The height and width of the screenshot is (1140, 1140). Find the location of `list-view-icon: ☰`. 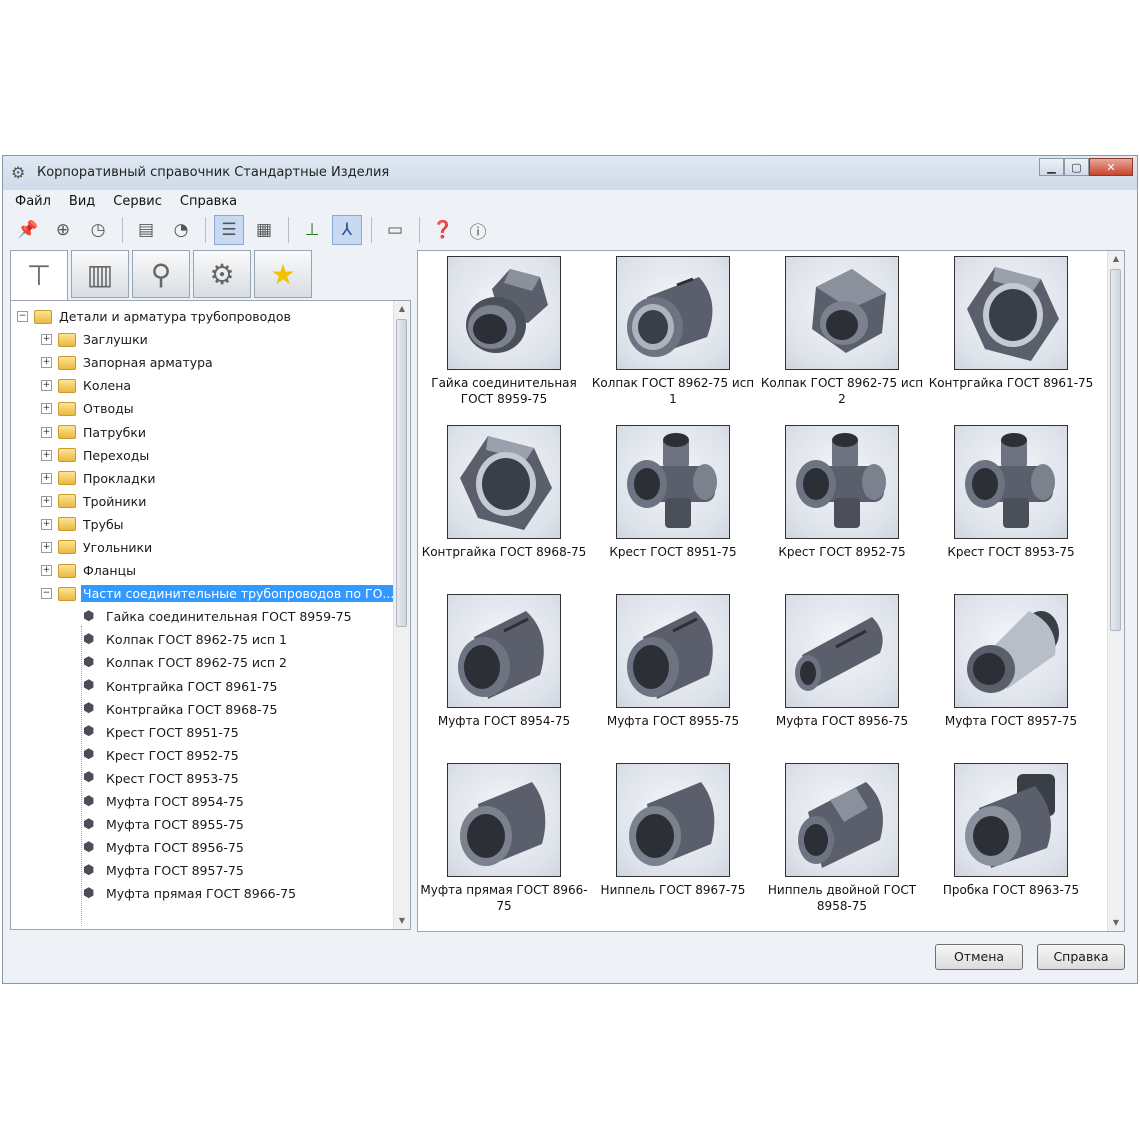

list-view-icon: ☰ is located at coordinates (229, 230).